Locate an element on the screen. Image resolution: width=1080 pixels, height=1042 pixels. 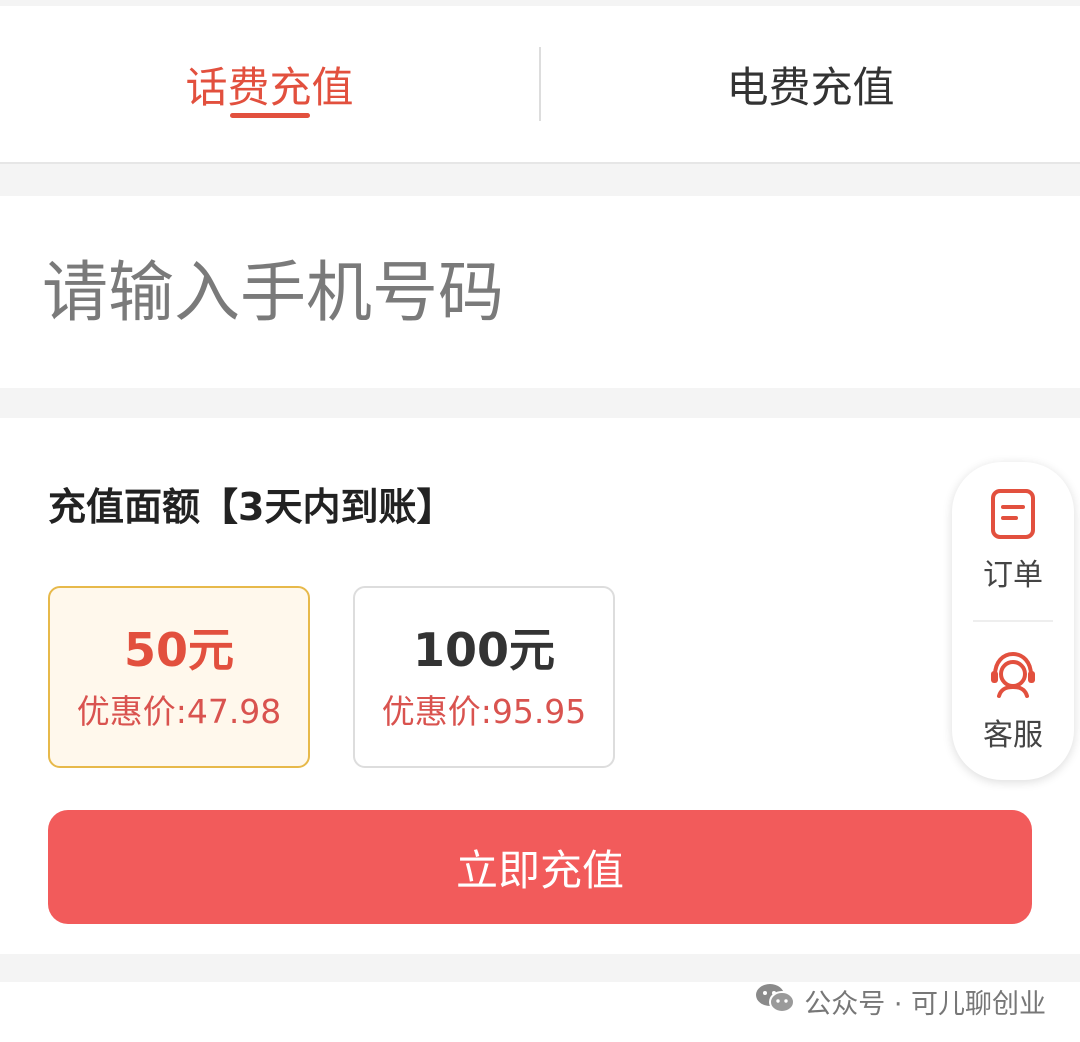
side-item-orders: 订单 is located at coordinates (1013, 541).